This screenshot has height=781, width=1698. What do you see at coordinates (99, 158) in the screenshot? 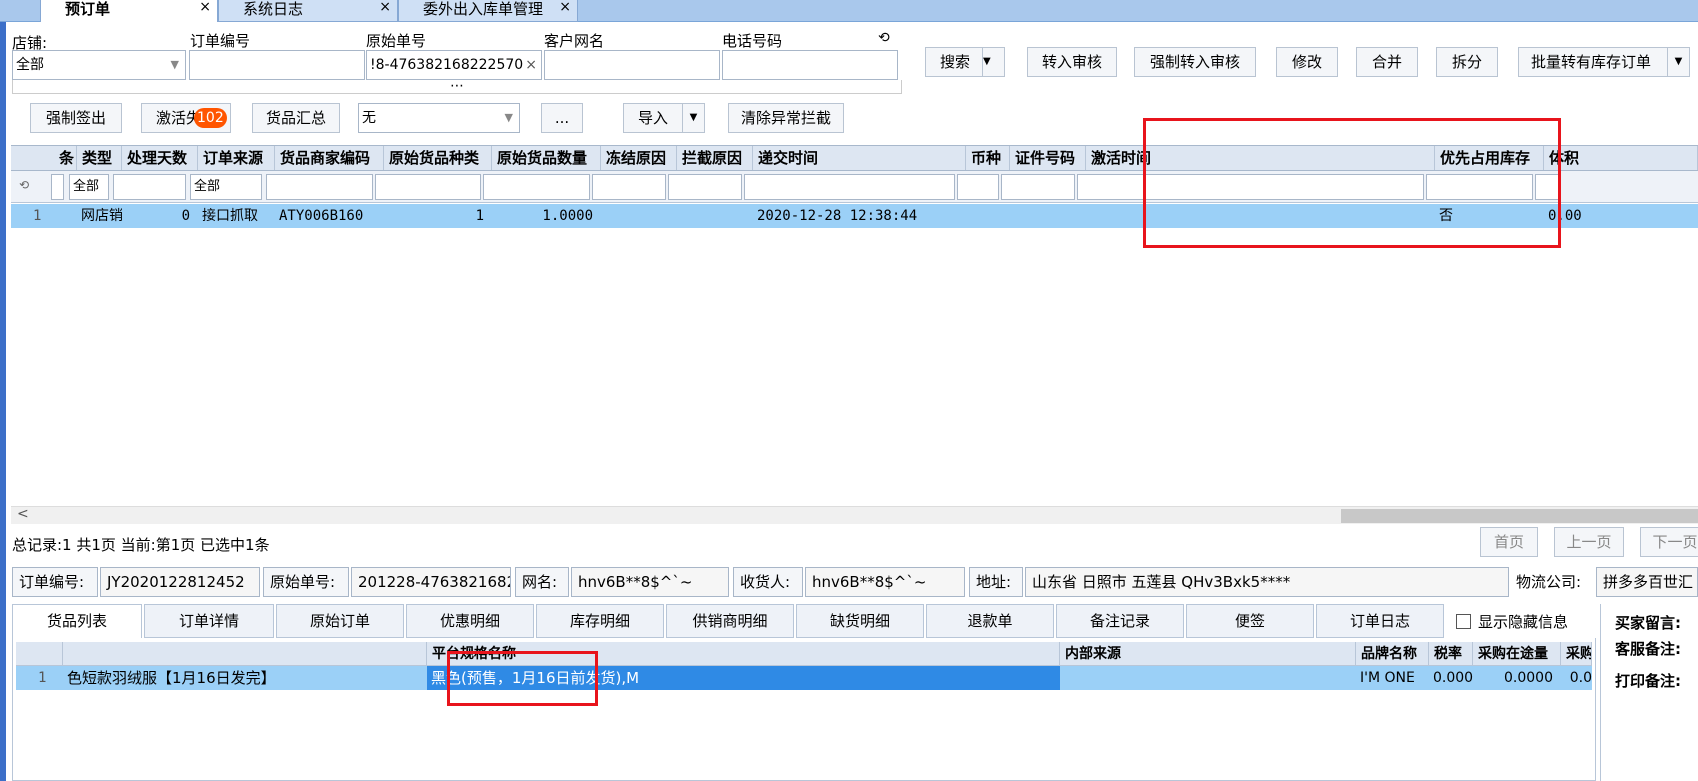
I see `col-header: 类型` at bounding box center [99, 158].